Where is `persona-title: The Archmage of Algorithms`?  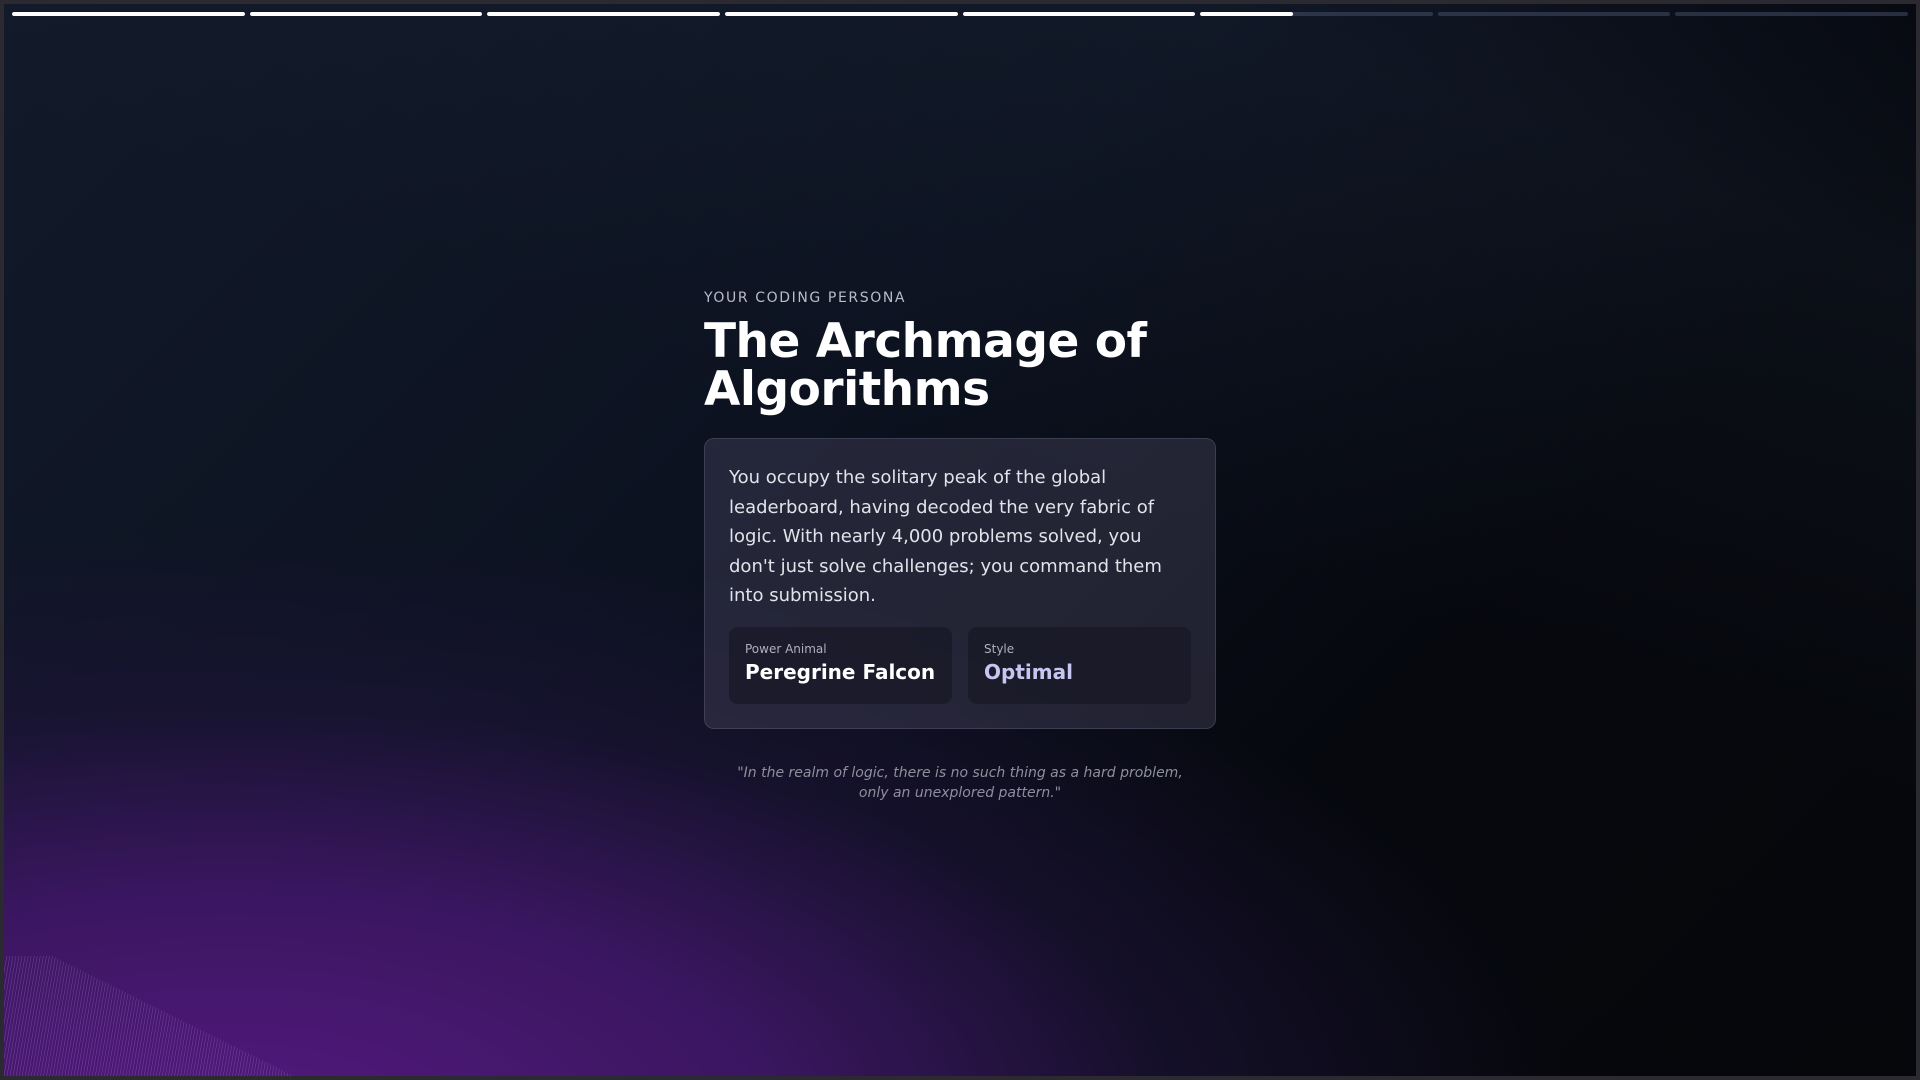 persona-title: The Archmage of Algorithms is located at coordinates (925, 365).